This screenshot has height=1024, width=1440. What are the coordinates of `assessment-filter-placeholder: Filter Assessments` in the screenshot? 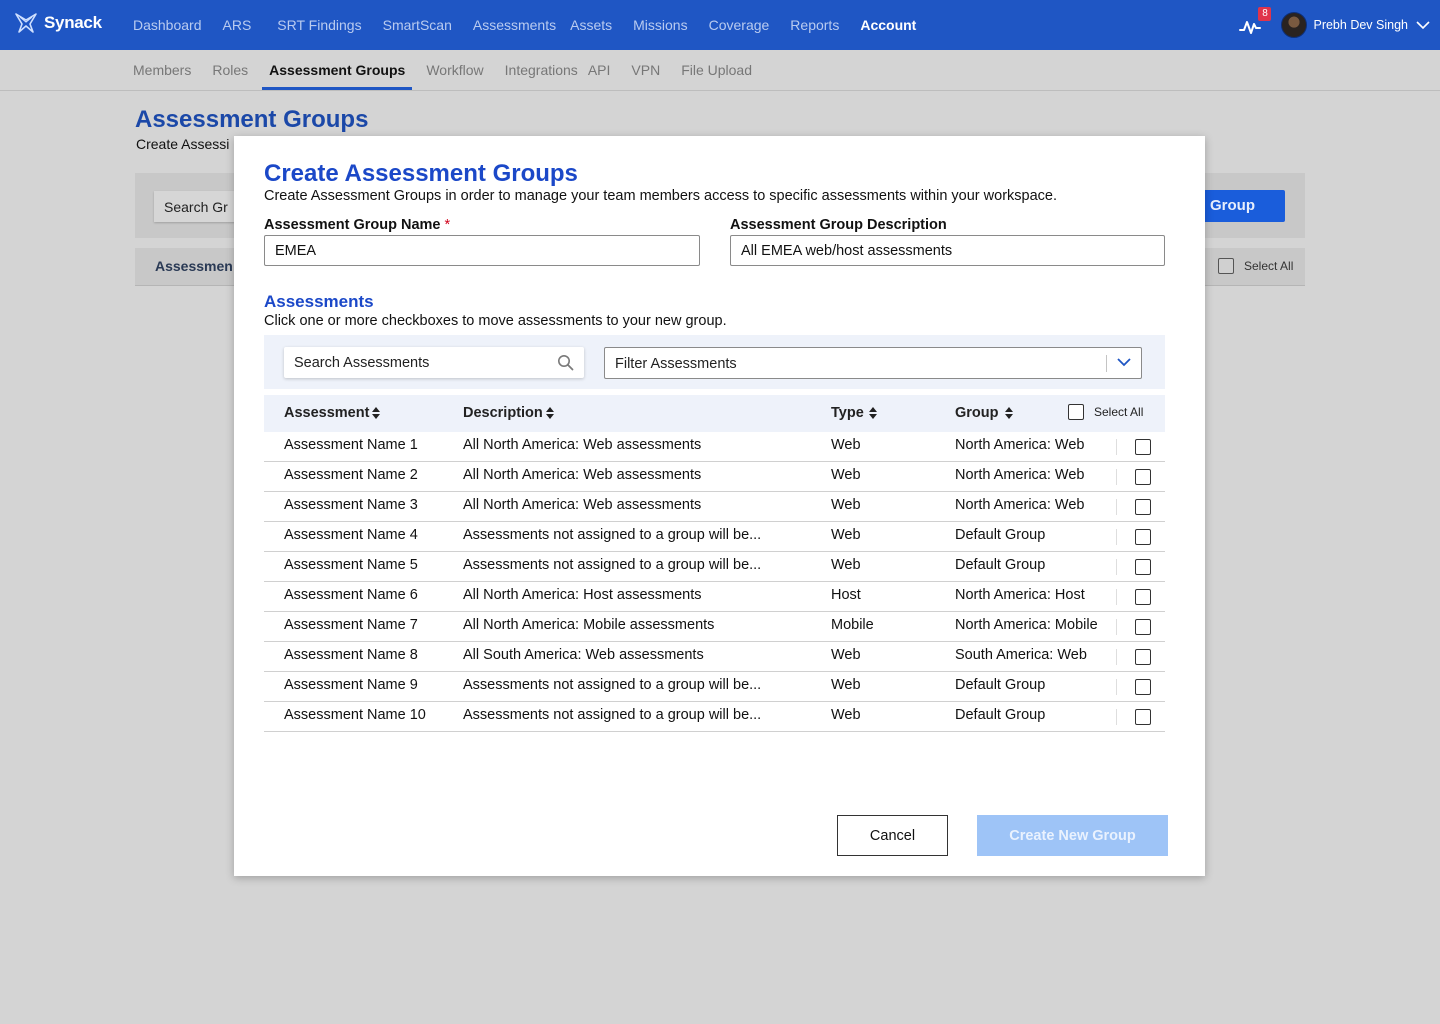 It's located at (676, 364).